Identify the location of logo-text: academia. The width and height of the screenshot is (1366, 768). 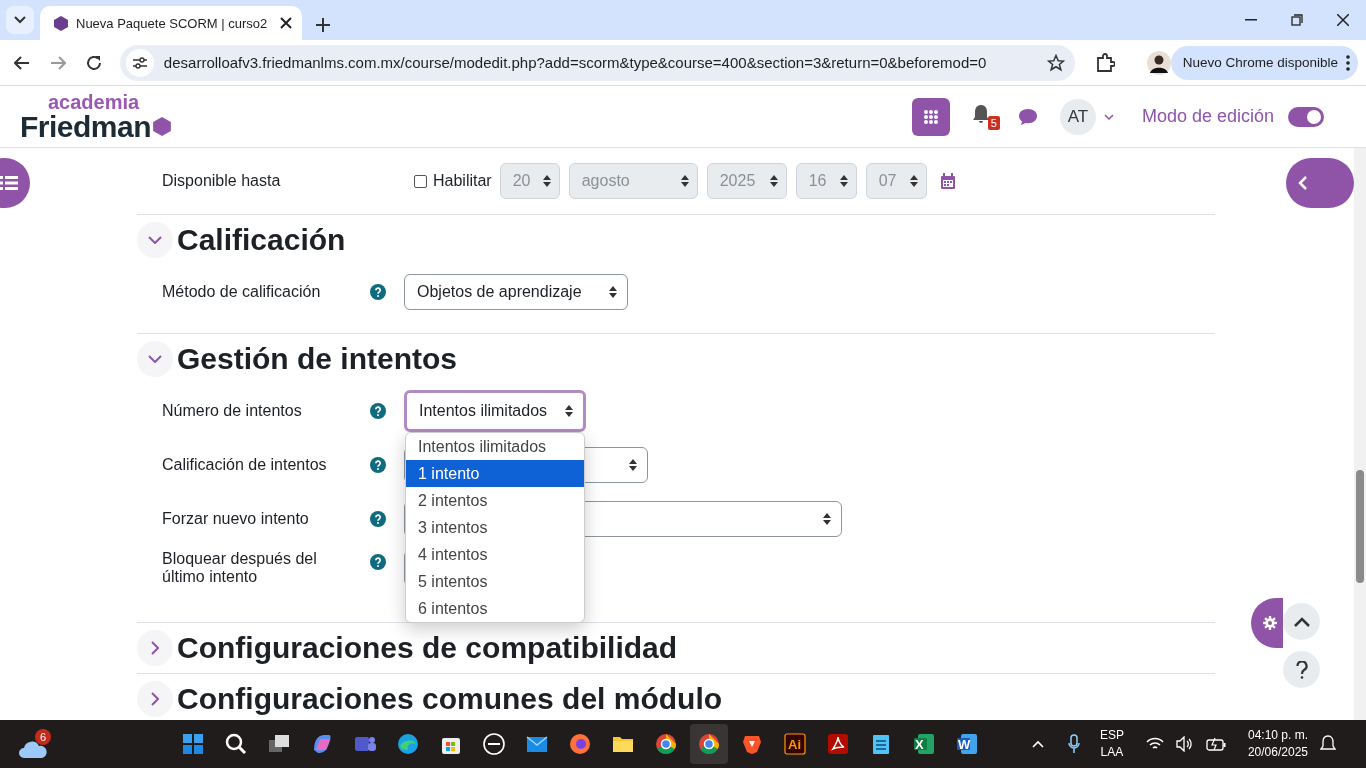
(94, 101).